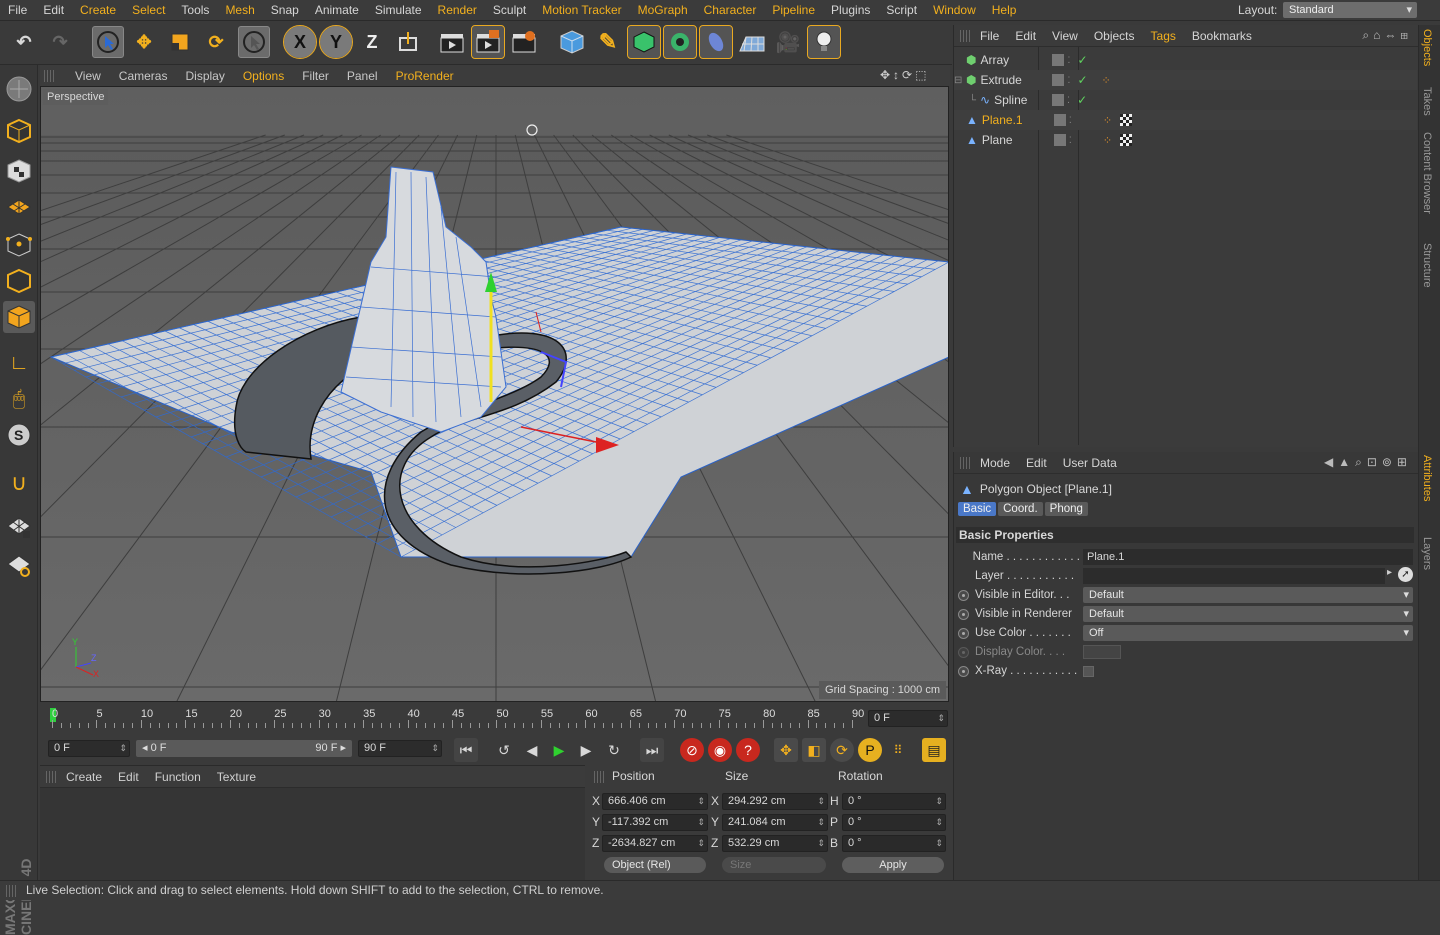 The width and height of the screenshot is (1440, 935). What do you see at coordinates (143, 76) in the screenshot?
I see `viewport-menu-cameras: Cameras` at bounding box center [143, 76].